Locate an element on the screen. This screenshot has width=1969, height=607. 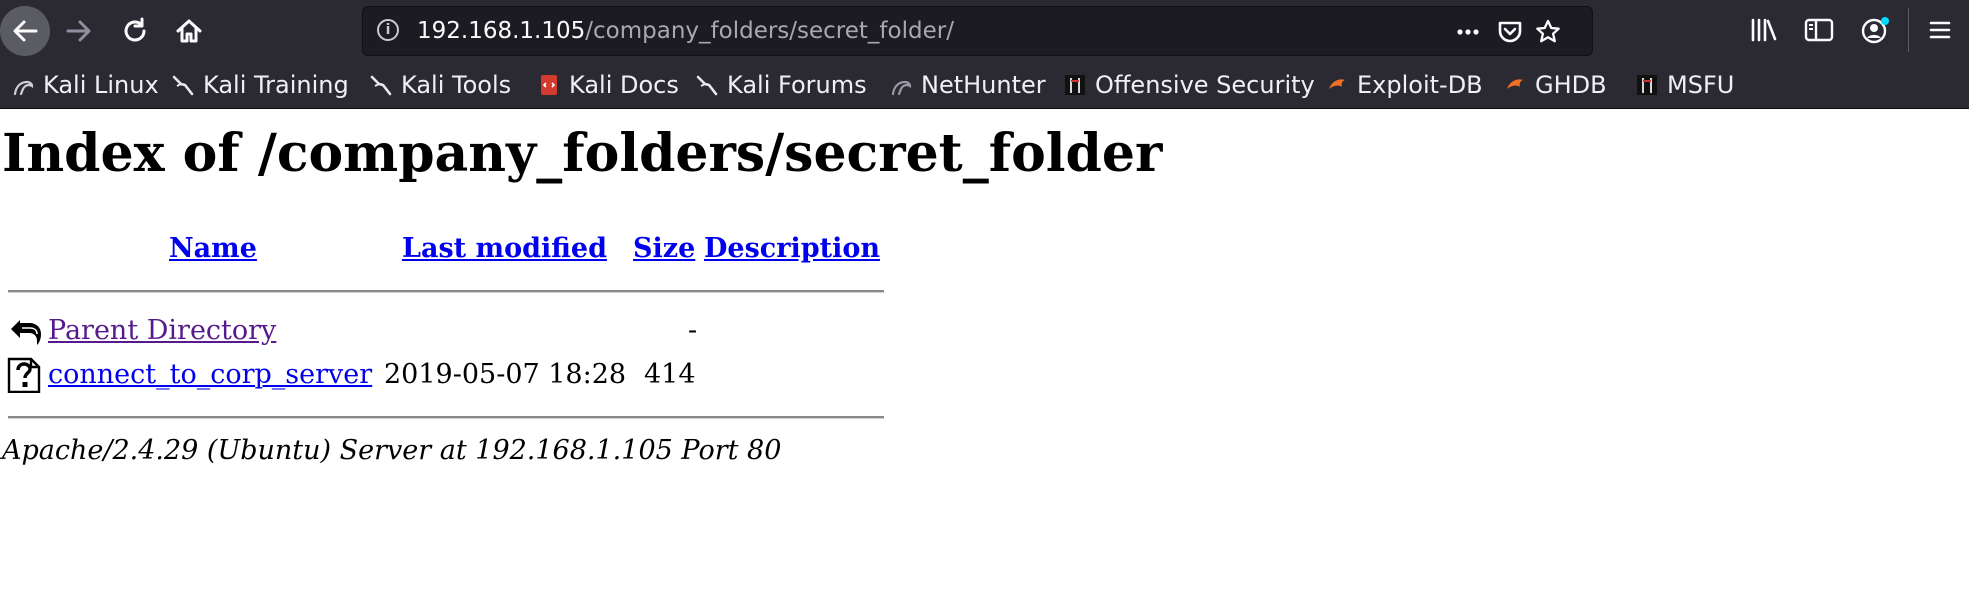
bookmark-label: NetHunter is located at coordinates (983, 85).